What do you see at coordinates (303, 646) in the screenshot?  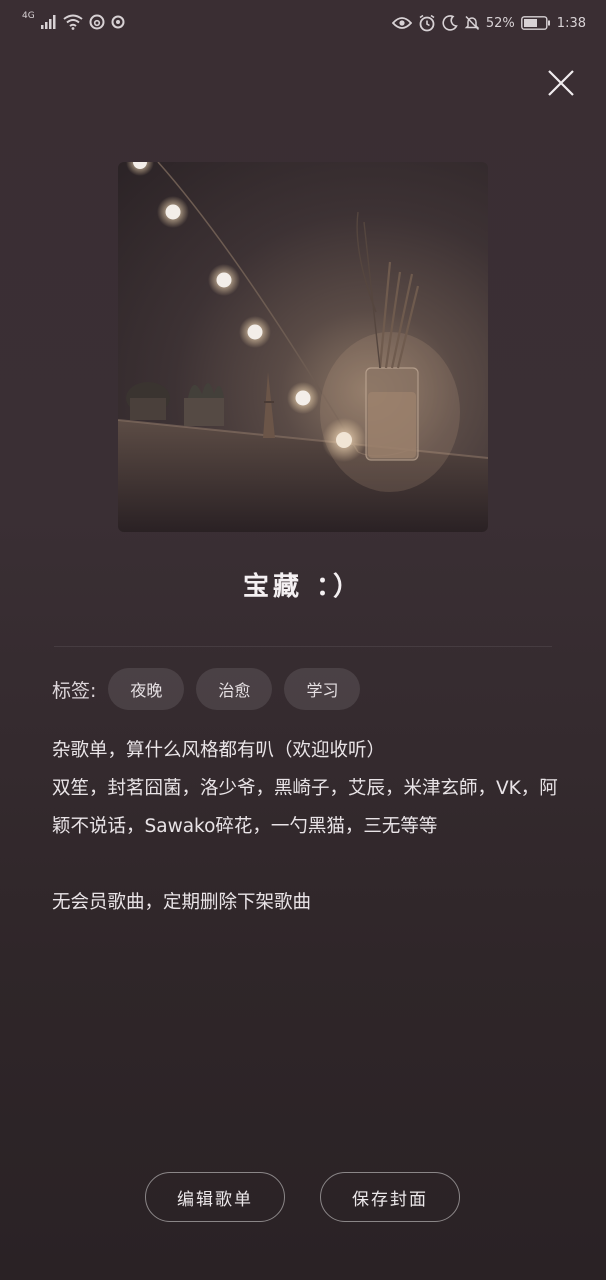 I see `divider` at bounding box center [303, 646].